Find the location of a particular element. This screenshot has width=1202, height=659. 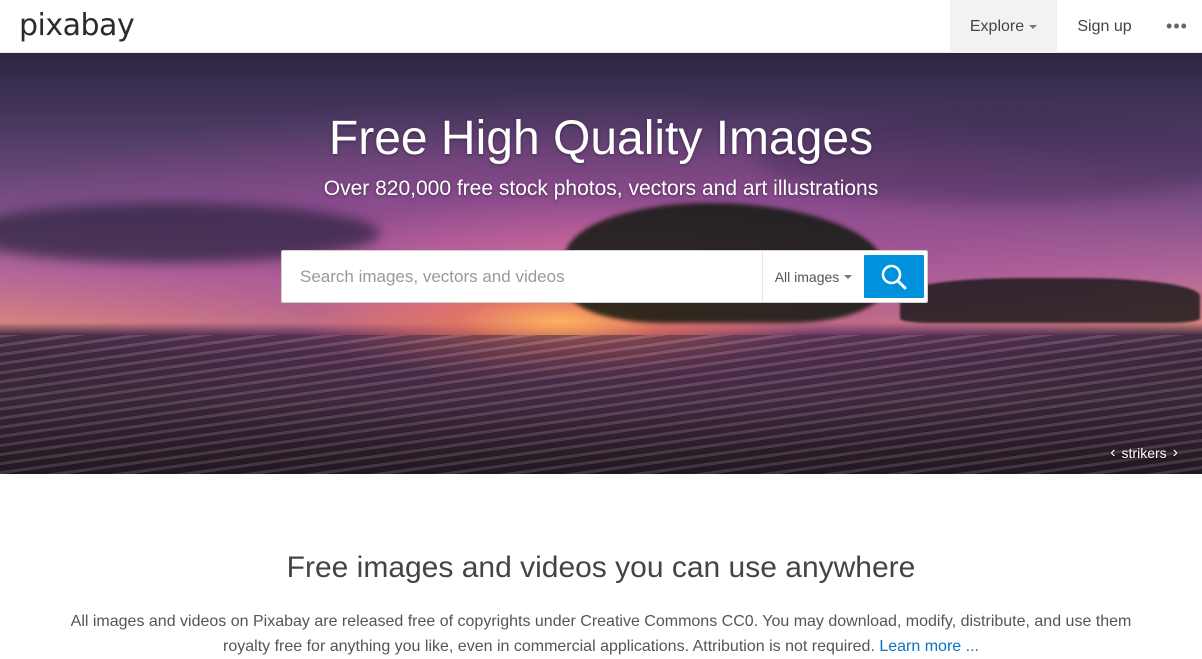

main-nav: Explore Sign up ••• is located at coordinates (1076, 26).